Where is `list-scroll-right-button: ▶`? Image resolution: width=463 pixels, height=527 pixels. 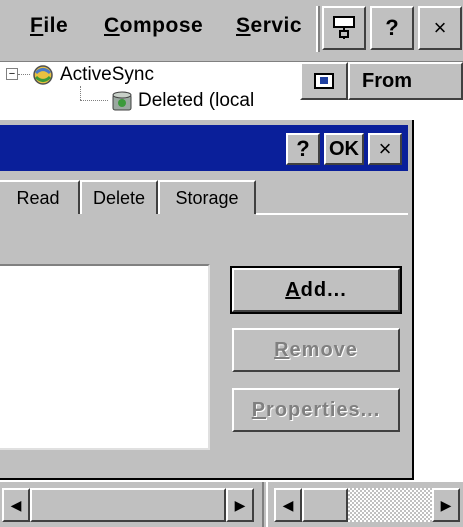 list-scroll-right-button: ▶ is located at coordinates (446, 505).